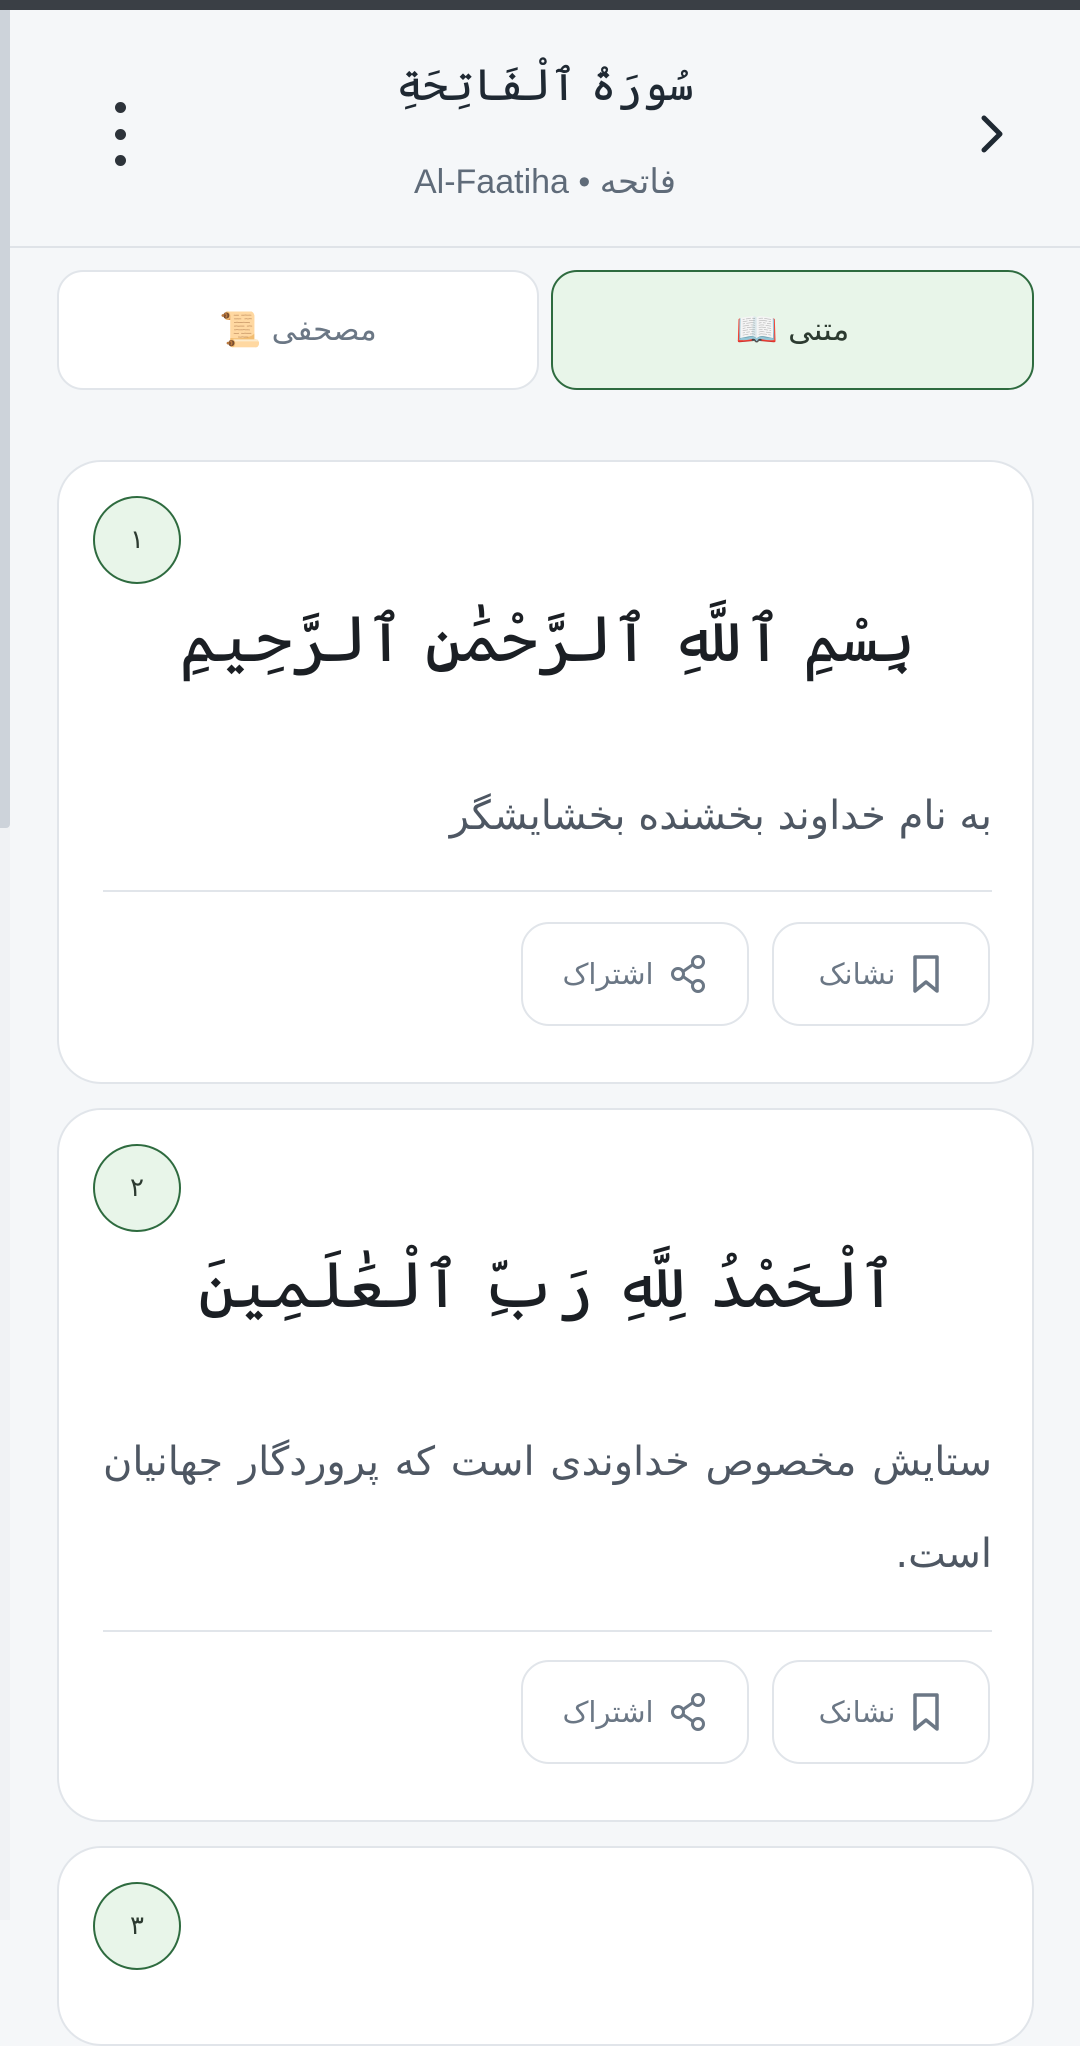 Image resolution: width=1080 pixels, height=2046 pixels. What do you see at coordinates (720, 816) in the screenshot?
I see `verse-translation: به نام خداوند بخشنده بخشایشگر` at bounding box center [720, 816].